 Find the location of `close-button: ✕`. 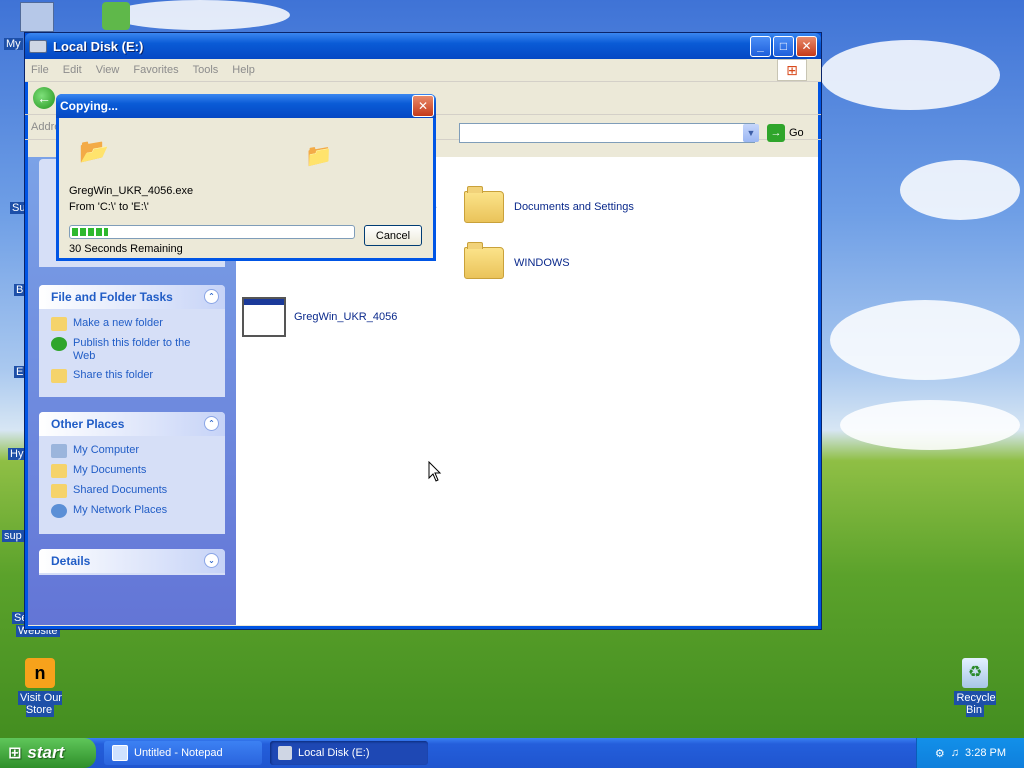

close-button: ✕ is located at coordinates (806, 46).